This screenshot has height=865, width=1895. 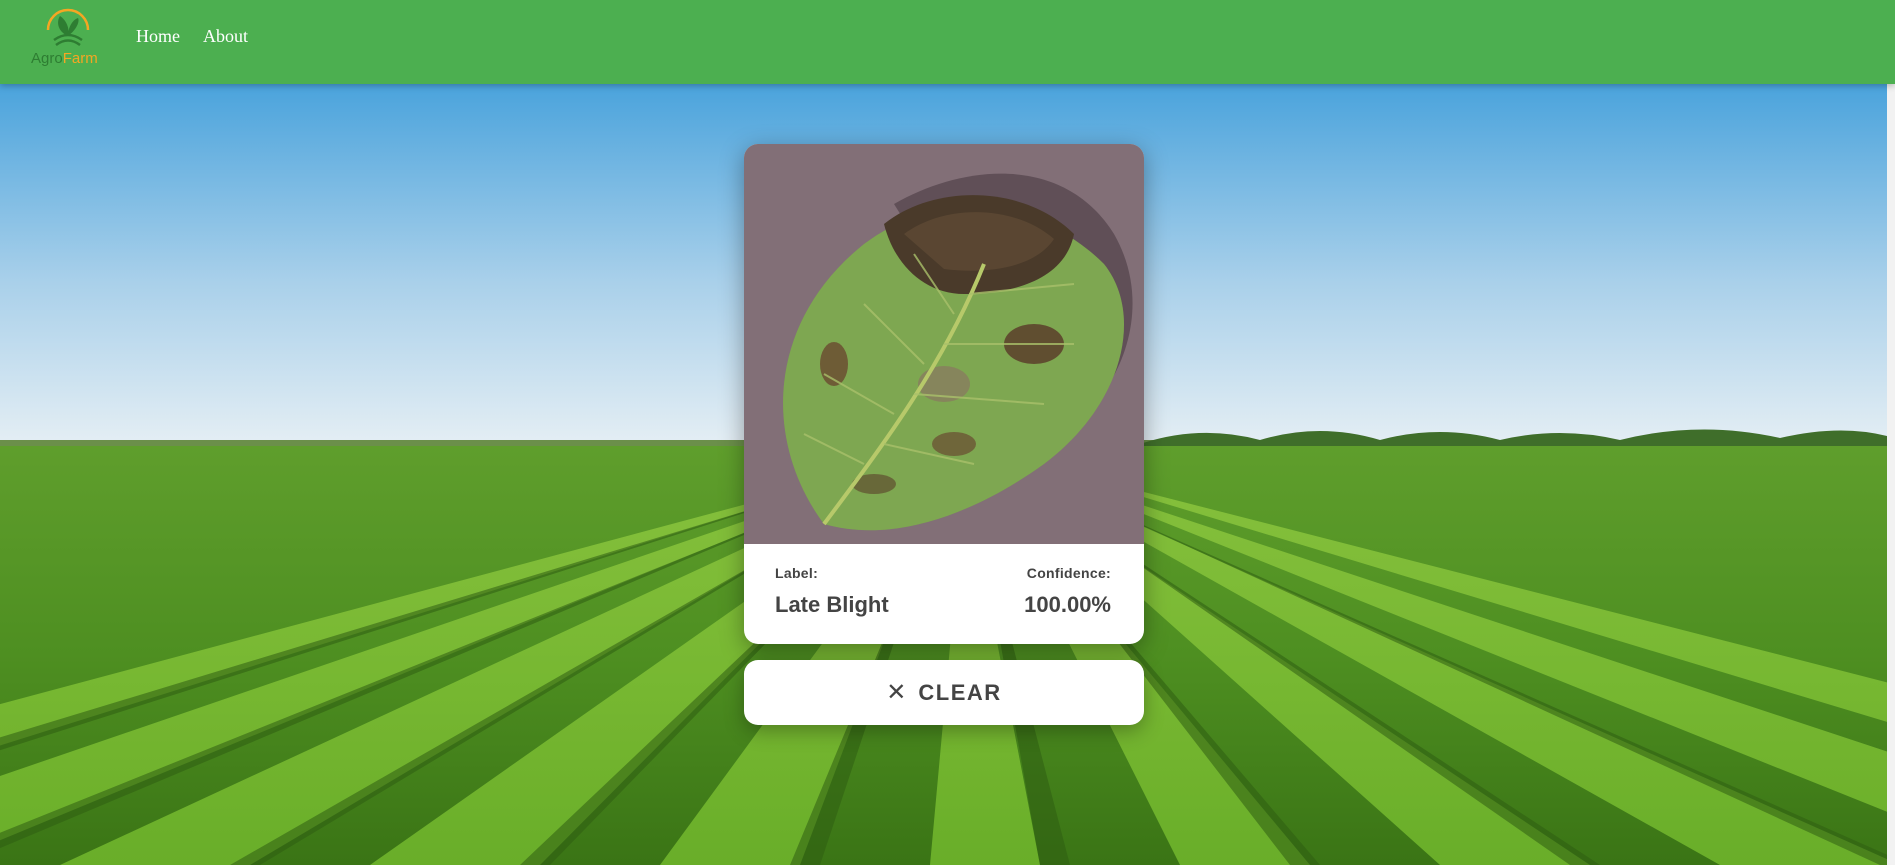 What do you see at coordinates (68, 27) in the screenshot?
I see `leaf-sun-logo-icon` at bounding box center [68, 27].